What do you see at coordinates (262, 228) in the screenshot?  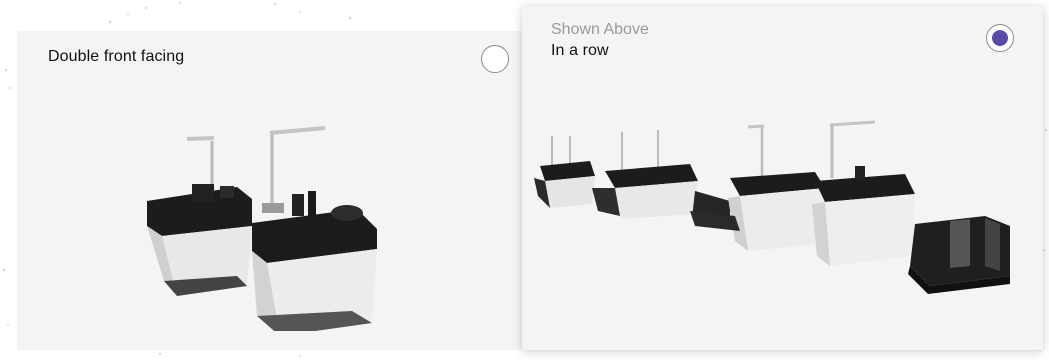 I see `double-front-facing-checkout-illustration` at bounding box center [262, 228].